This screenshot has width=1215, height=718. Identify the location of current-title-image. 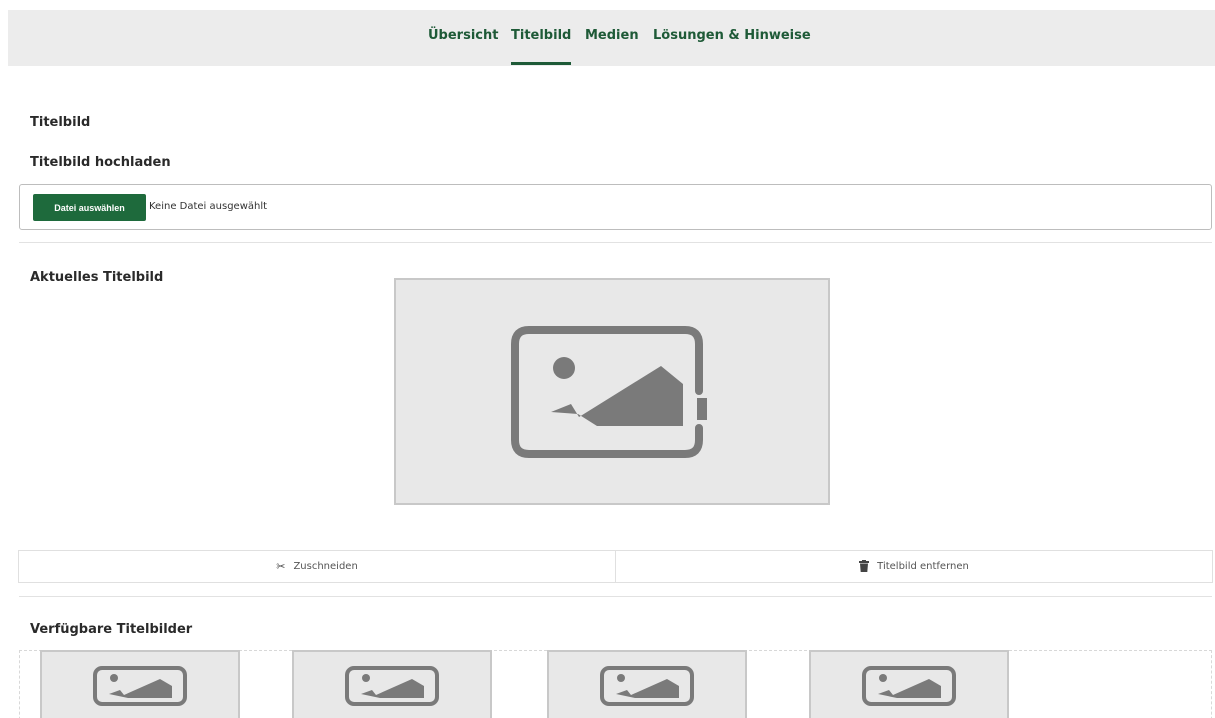
(612, 391).